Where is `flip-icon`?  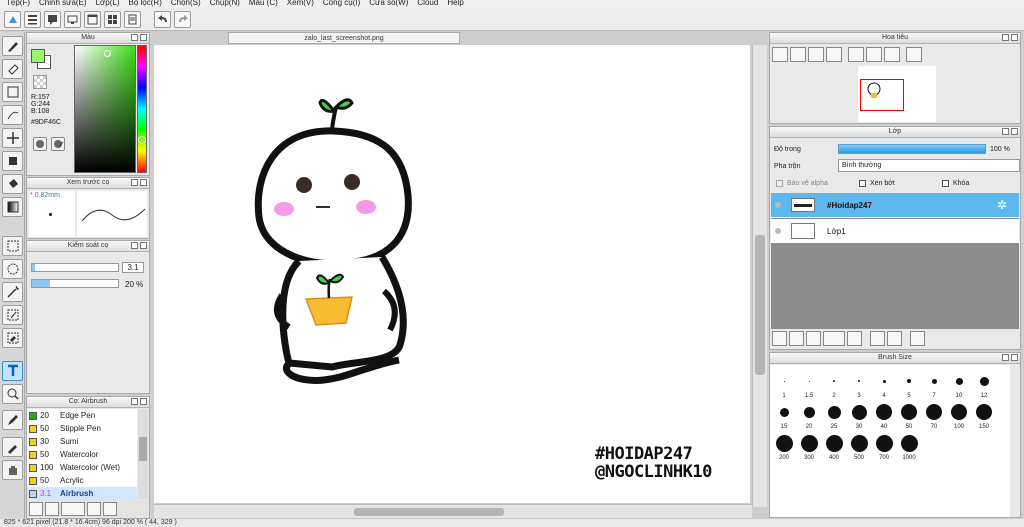
flip-icon is located at coordinates (914, 54).